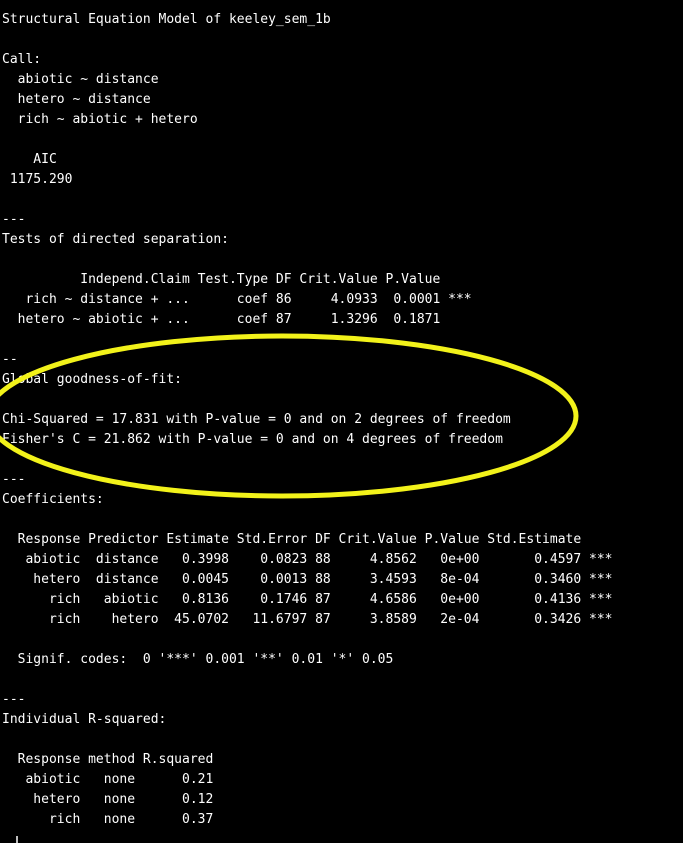 This screenshot has width=683, height=843. I want to click on terminal-line: Coefficients:, so click(53, 499).